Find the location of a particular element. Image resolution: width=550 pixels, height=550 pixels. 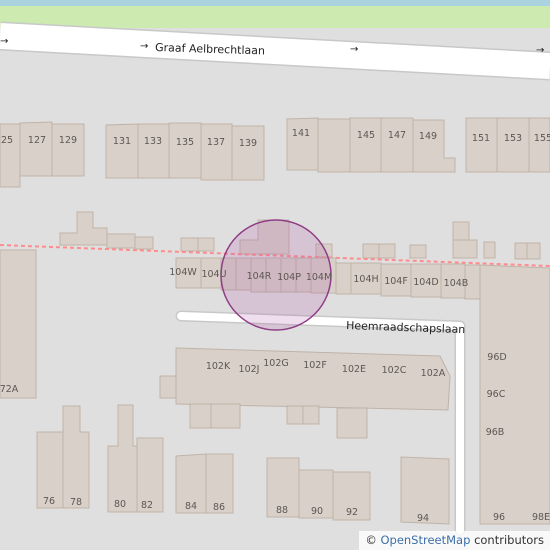

house-number: 96 is located at coordinates (499, 517).